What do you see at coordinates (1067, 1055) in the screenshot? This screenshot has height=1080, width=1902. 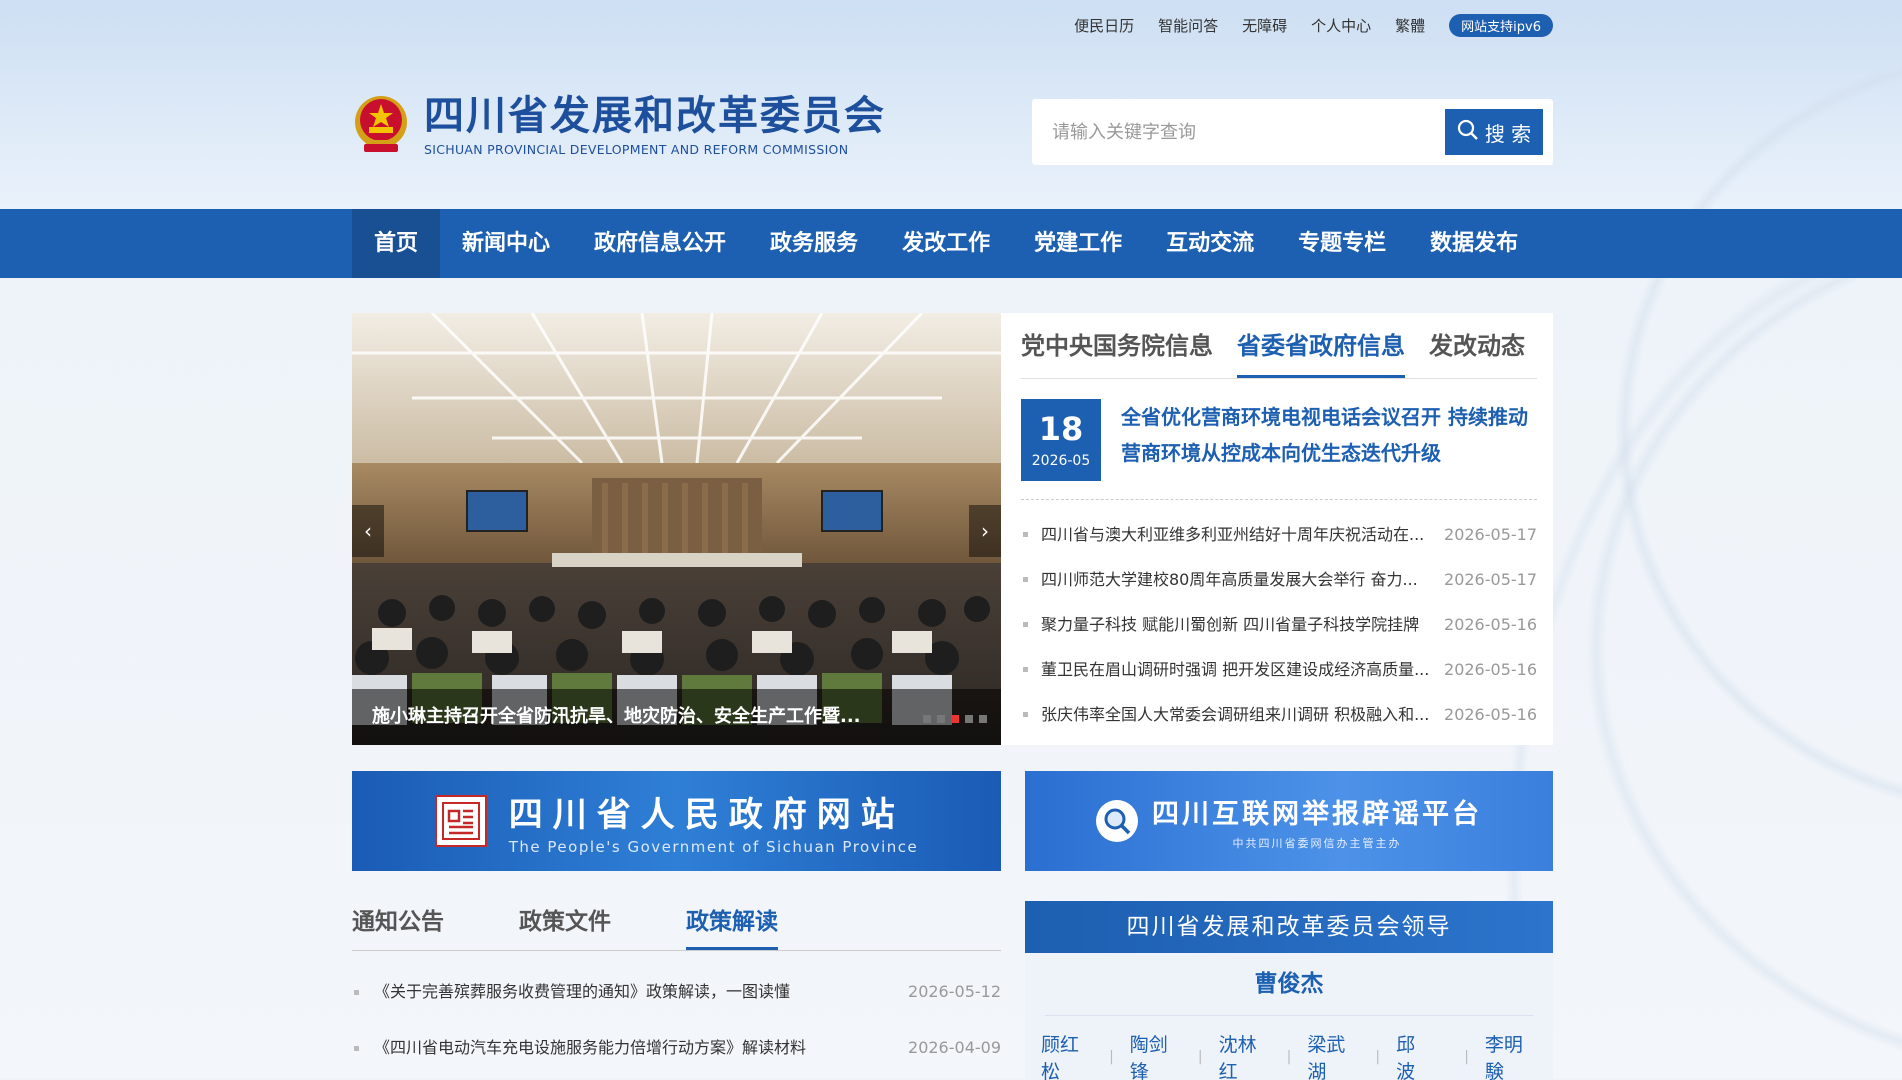 I see `leader-member: 顾红松` at bounding box center [1067, 1055].